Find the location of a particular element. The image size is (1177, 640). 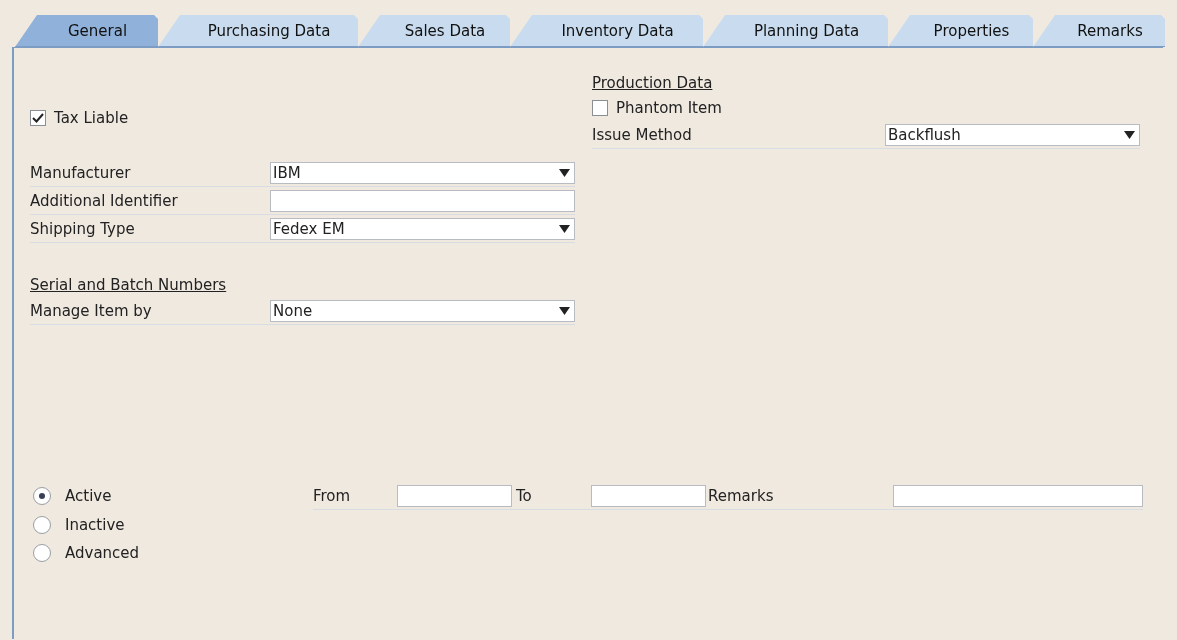

tab: Purchasing Data is located at coordinates (258, 31).